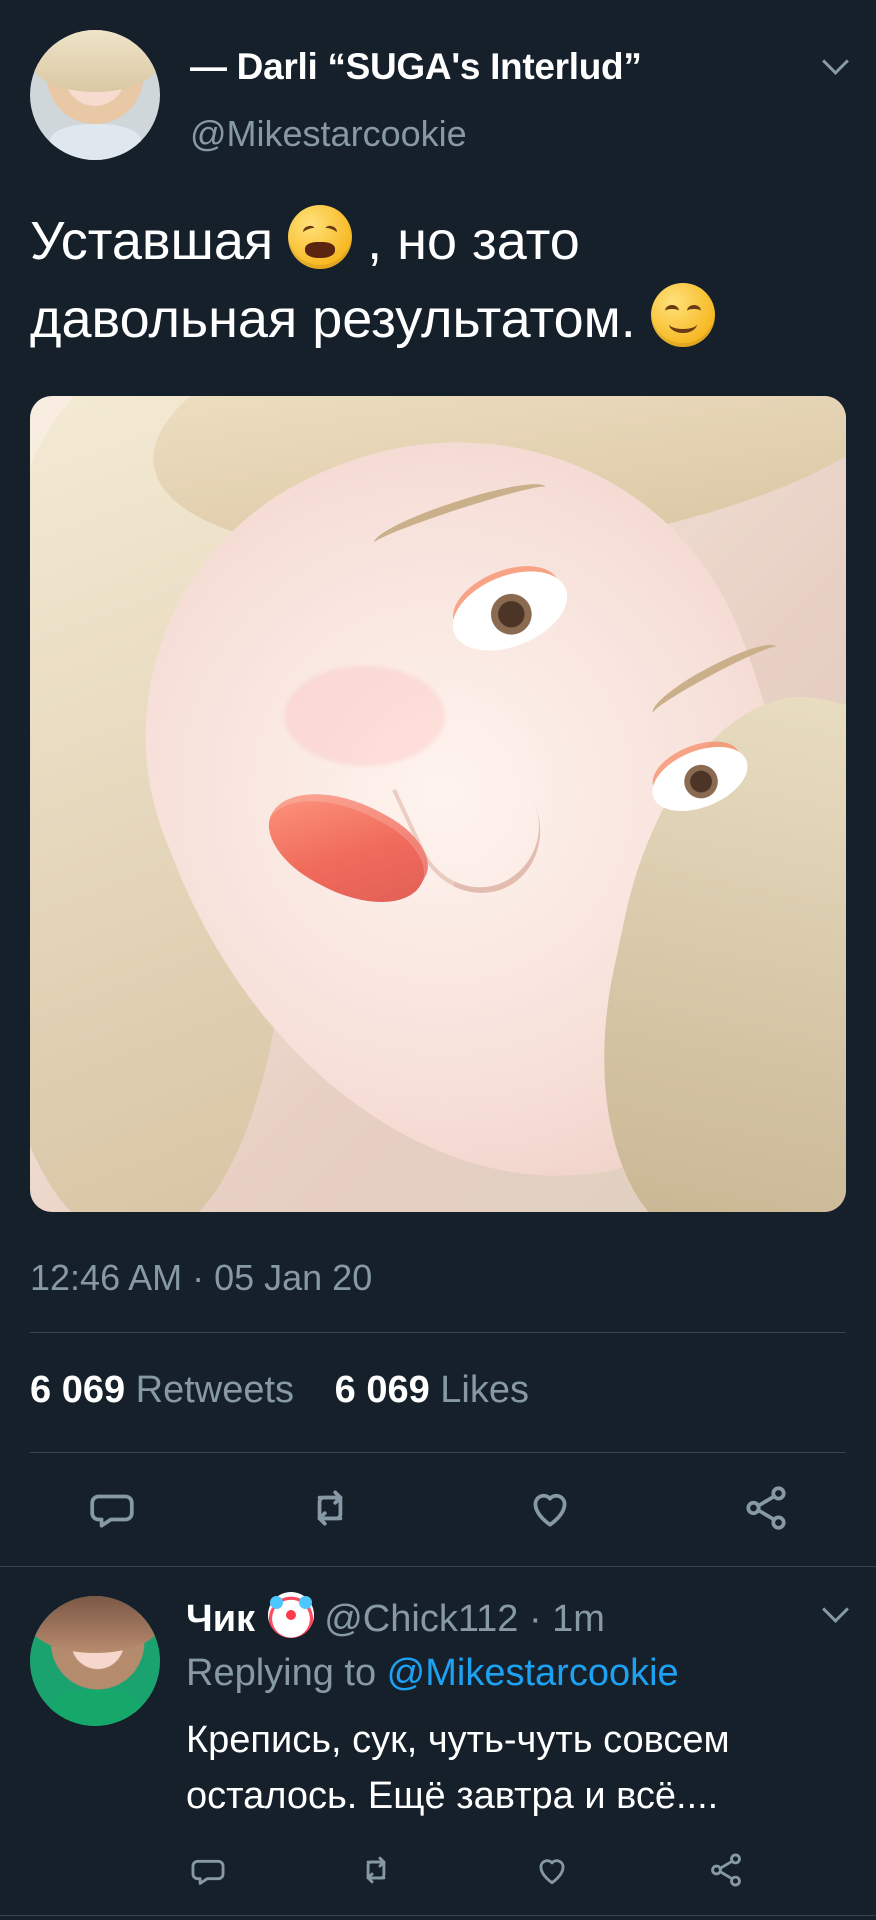 This screenshot has width=876, height=1920. What do you see at coordinates (464, 1619) in the screenshot?
I see `reply-handle-time: @Chick112 · 1m` at bounding box center [464, 1619].